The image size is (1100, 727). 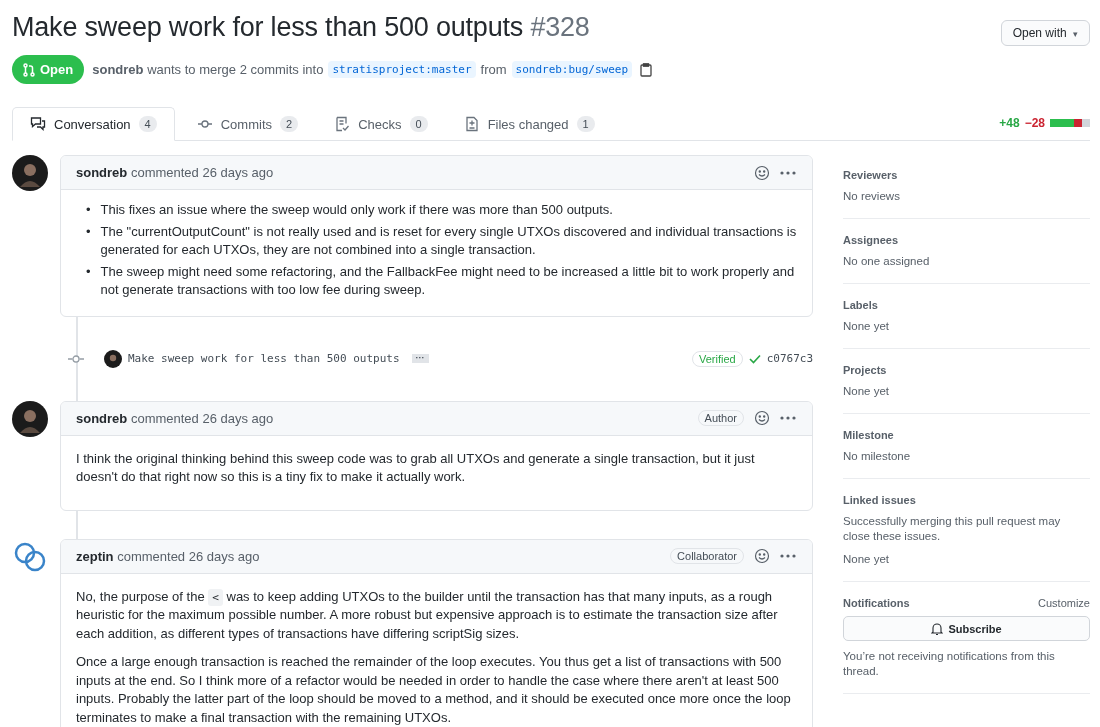 What do you see at coordinates (1070, 123) in the screenshot?
I see `diffstat-bar` at bounding box center [1070, 123].